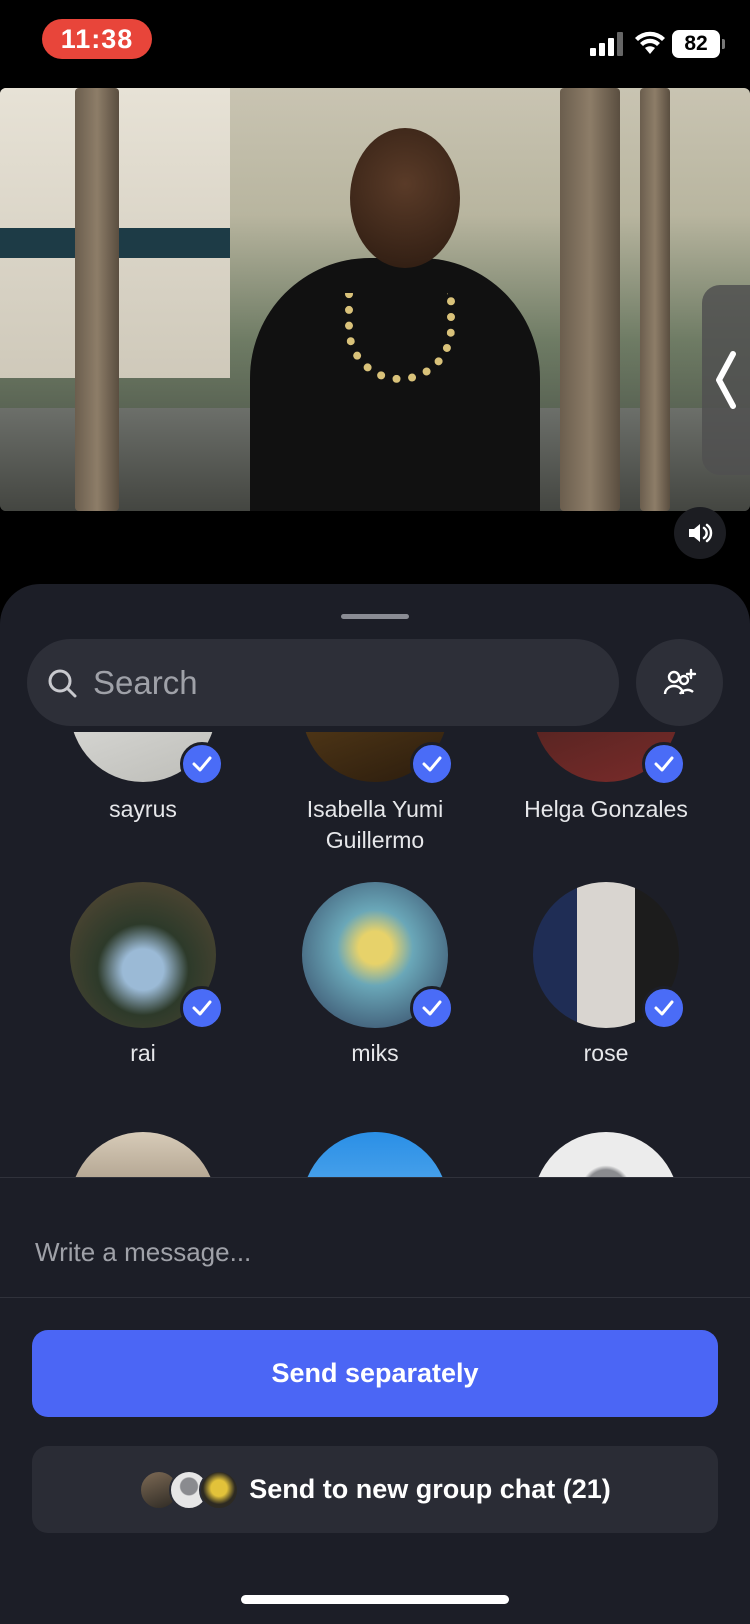  I want to click on speaker-icon, so click(701, 533).